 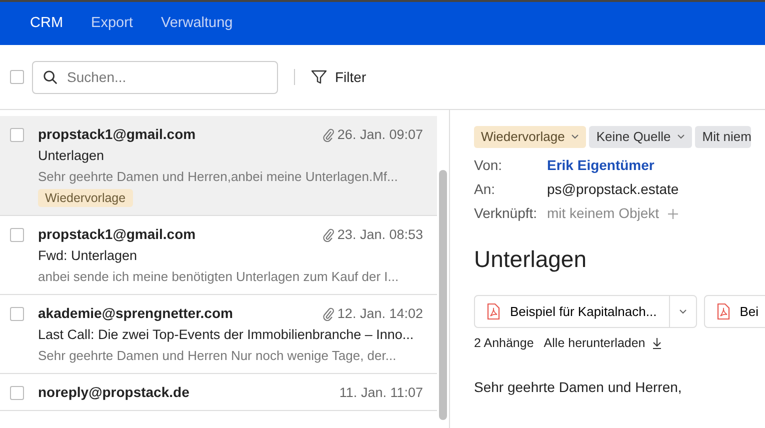 I want to click on sender-name: akademie@sprengnetter.com, so click(x=135, y=313).